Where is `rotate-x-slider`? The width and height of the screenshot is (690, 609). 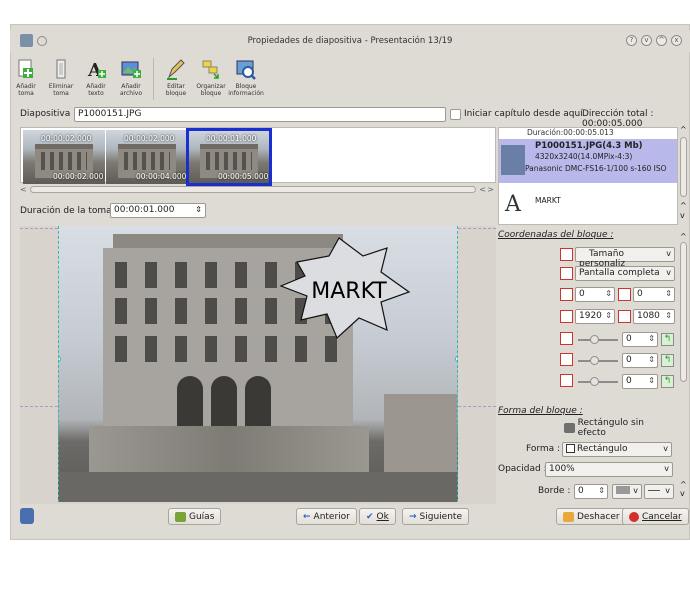 rotate-x-slider is located at coordinates (598, 360).